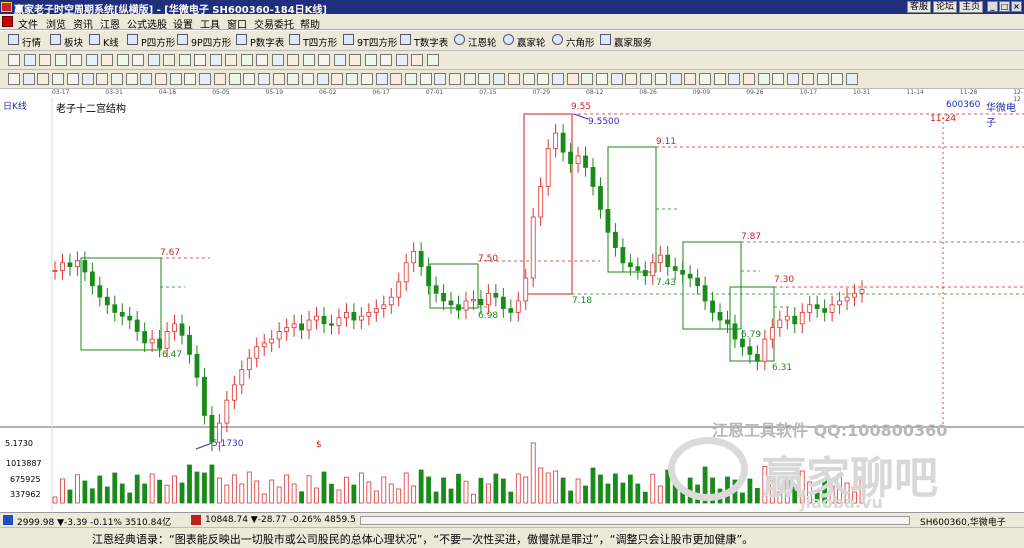 This screenshot has width=1024, height=548. What do you see at coordinates (83, 23) in the screenshot?
I see `menu-info: 资讯` at bounding box center [83, 23].